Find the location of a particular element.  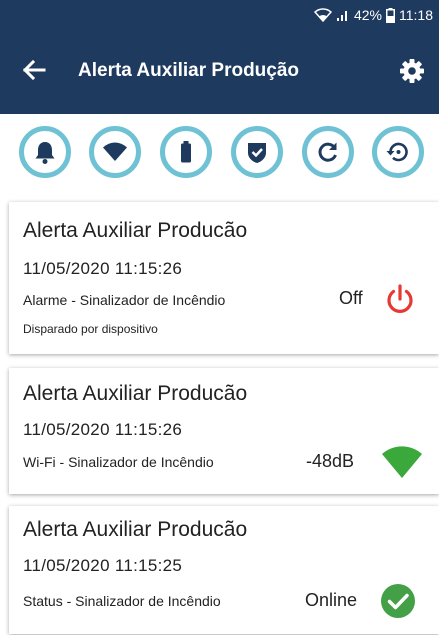

battery-icon is located at coordinates (186, 152).